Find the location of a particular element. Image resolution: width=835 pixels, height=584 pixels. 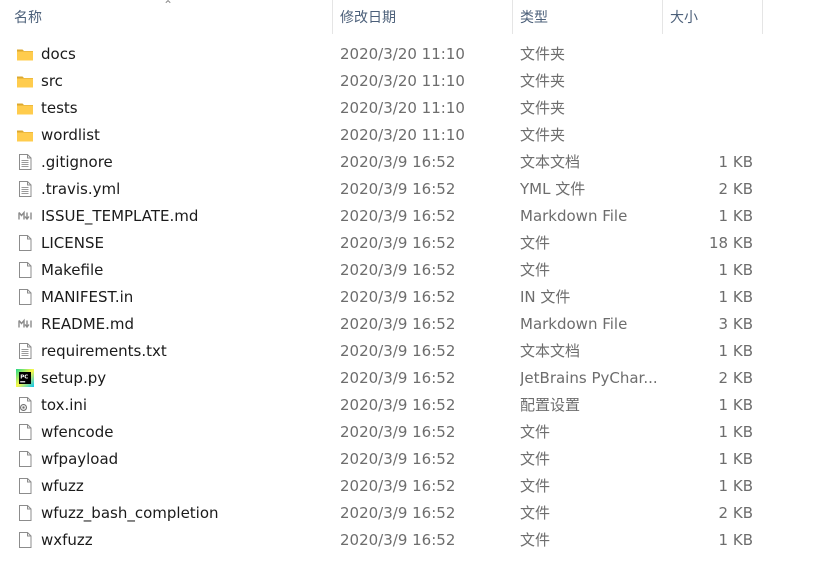

column-header-type: 类型 is located at coordinates (587, 17).